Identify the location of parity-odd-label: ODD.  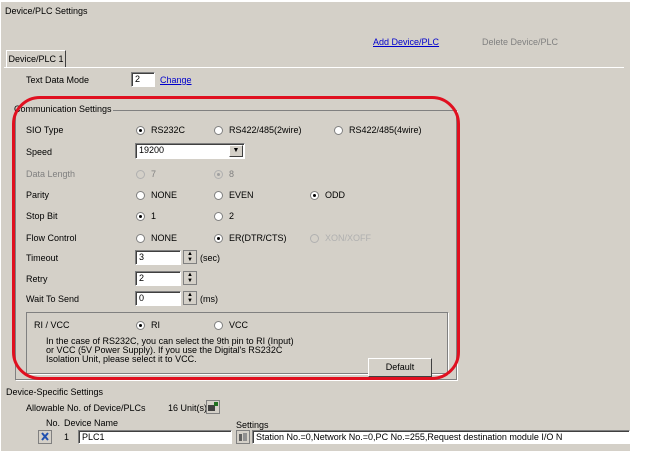
(335, 195).